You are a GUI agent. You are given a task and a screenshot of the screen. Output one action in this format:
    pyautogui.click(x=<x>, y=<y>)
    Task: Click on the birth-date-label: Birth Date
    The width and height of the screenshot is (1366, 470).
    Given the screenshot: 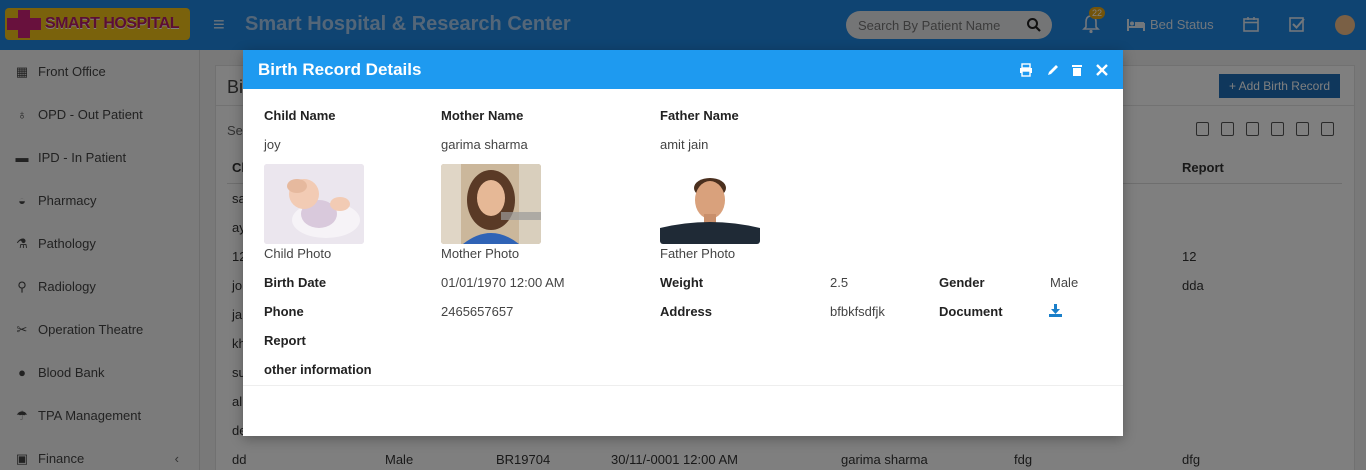 What is the action you would take?
    pyautogui.click(x=295, y=282)
    